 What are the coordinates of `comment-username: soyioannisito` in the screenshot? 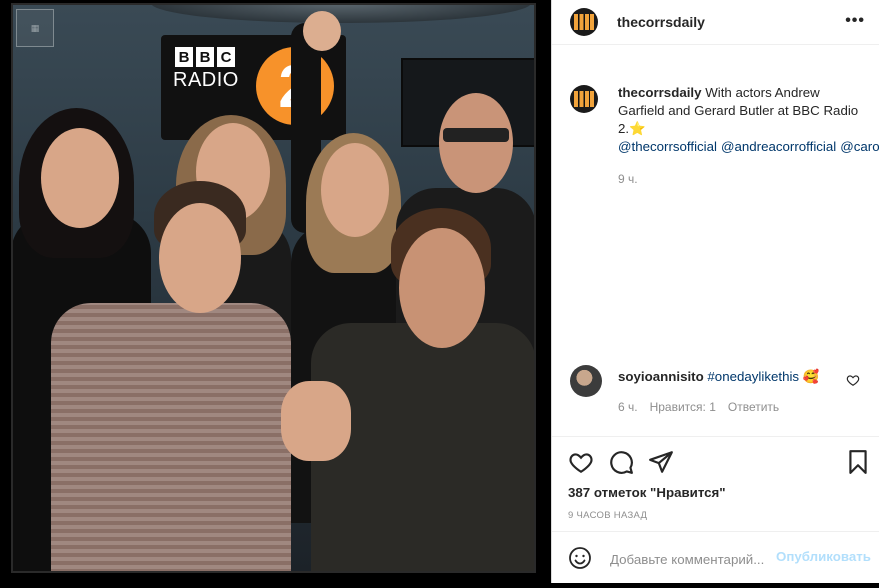 It's located at (661, 376).